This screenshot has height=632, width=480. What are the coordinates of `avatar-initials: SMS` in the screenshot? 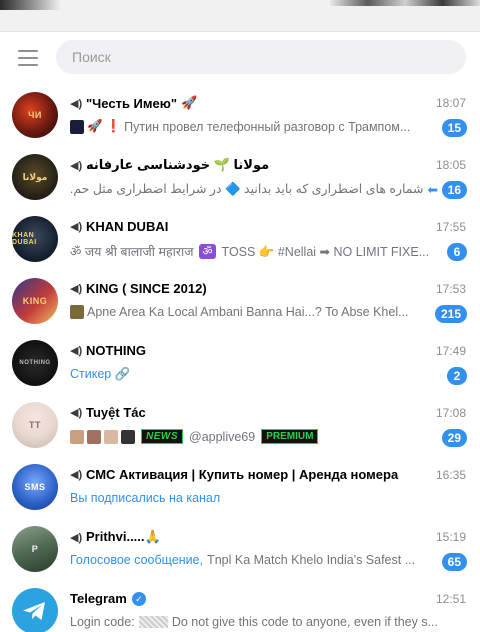 It's located at (35, 487).